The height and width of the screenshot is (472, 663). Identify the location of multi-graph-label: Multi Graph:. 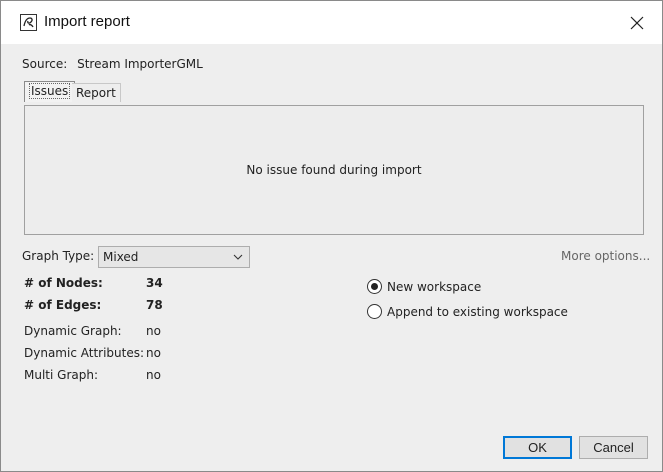
(61, 375).